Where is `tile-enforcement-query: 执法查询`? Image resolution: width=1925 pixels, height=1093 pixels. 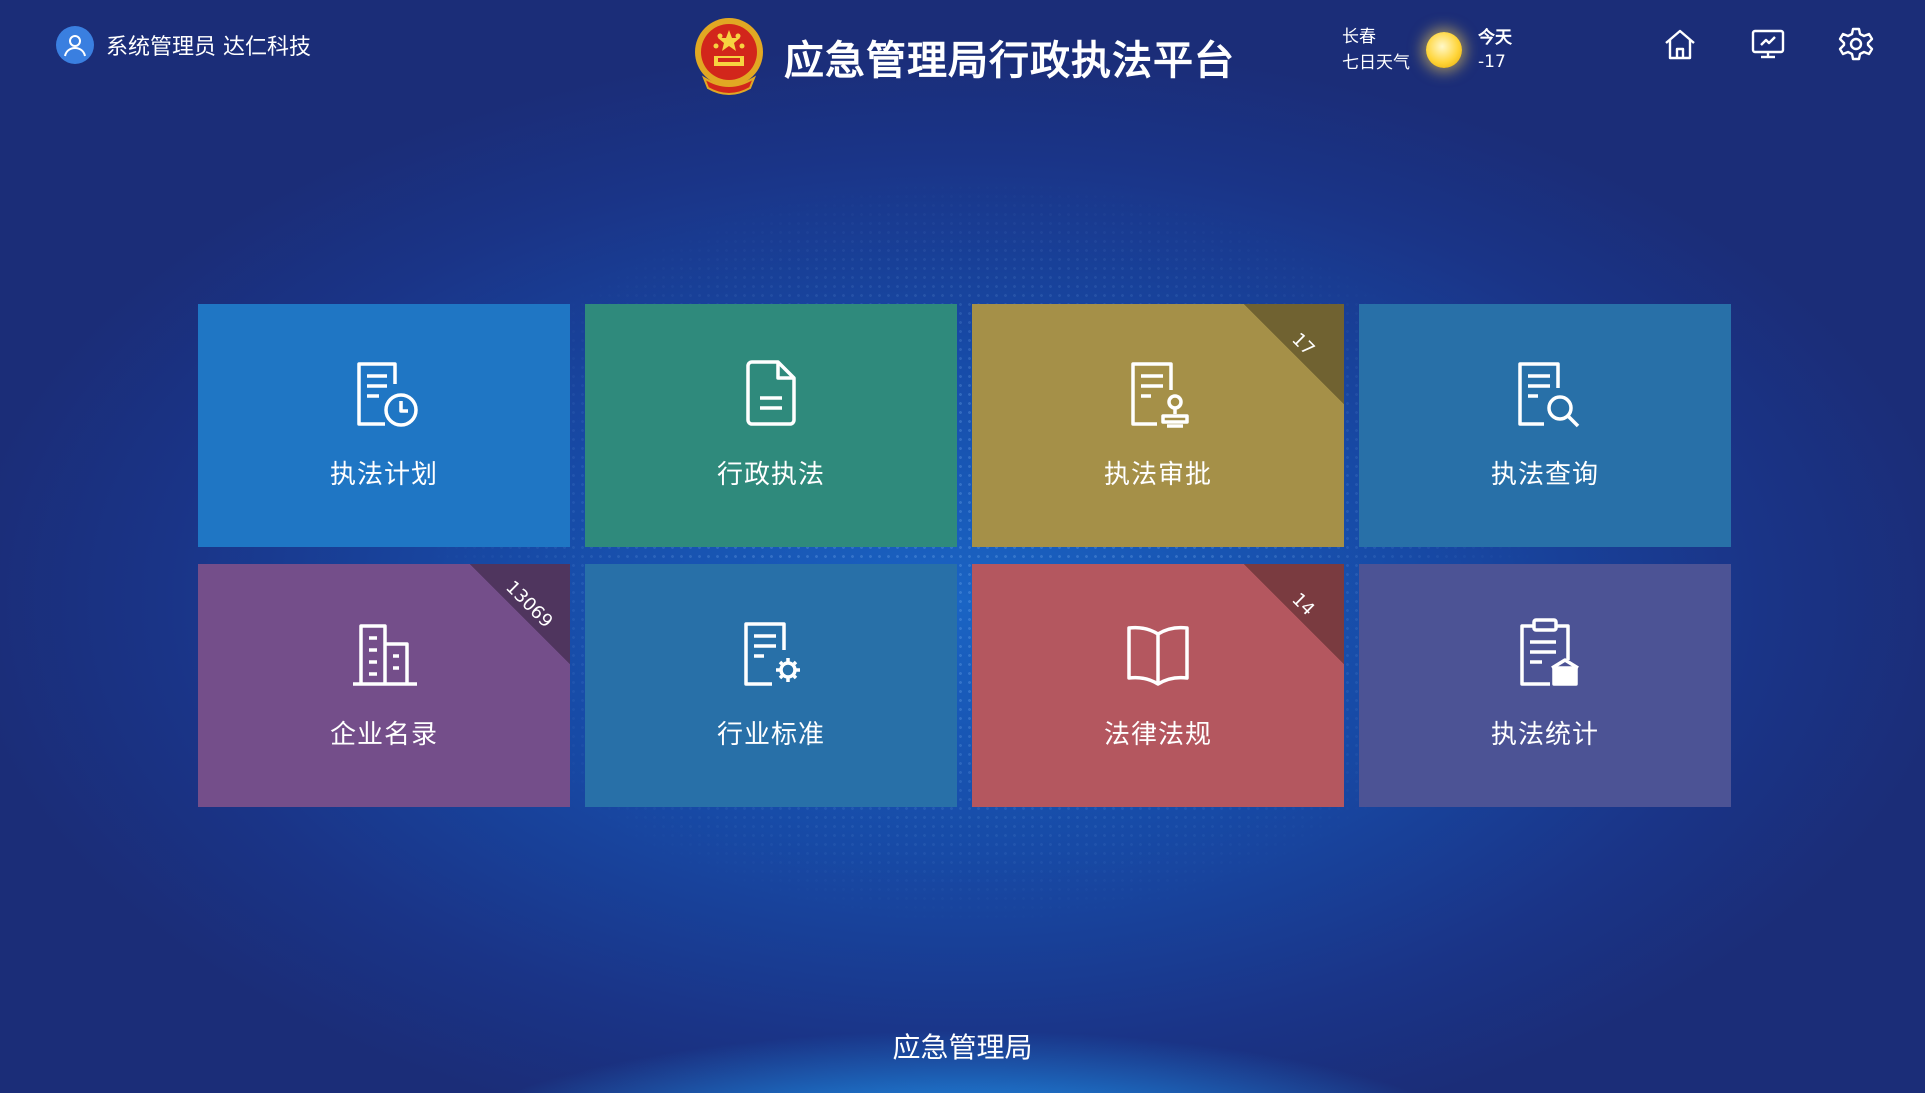
tile-enforcement-query: 执法查询 is located at coordinates (1545, 425).